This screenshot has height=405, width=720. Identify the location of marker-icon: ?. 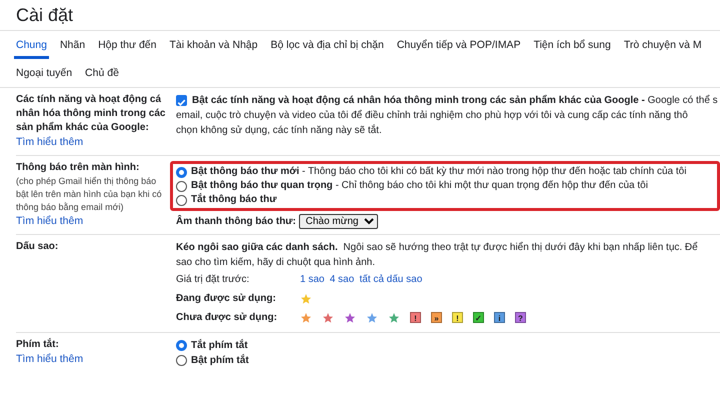
(520, 317).